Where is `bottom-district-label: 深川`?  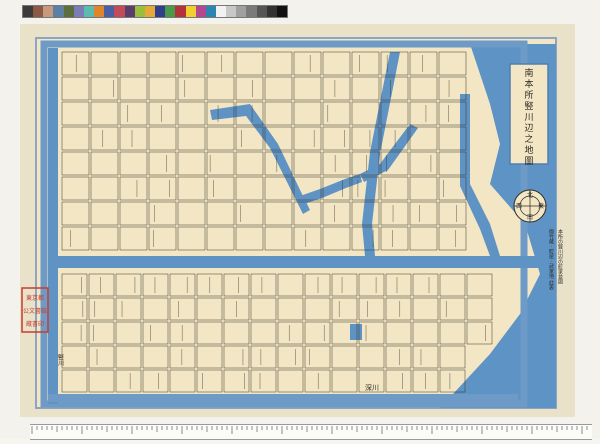
bottom-district-label: 深川 is located at coordinates (372, 387).